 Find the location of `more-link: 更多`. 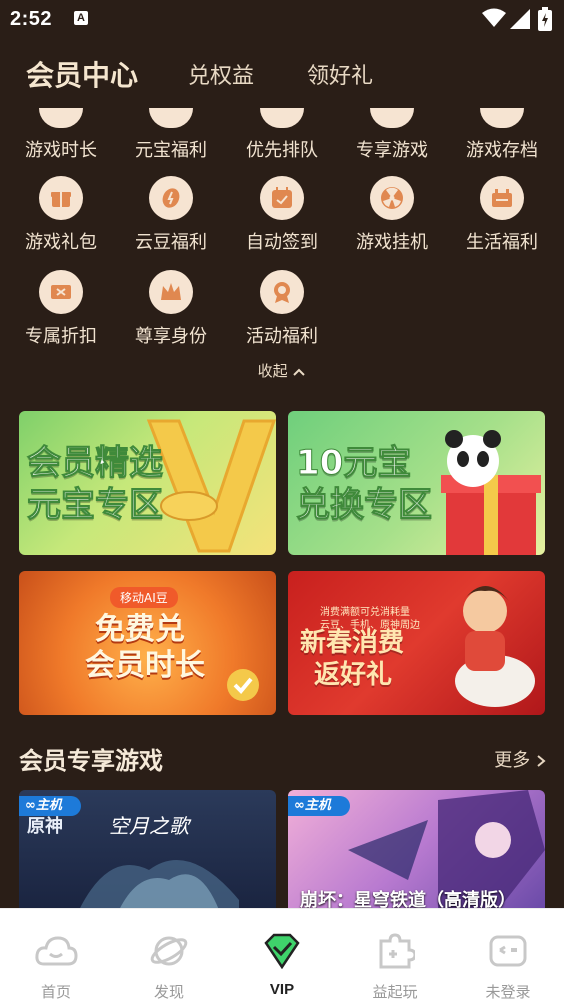

more-link: 更多 is located at coordinates (520, 759).